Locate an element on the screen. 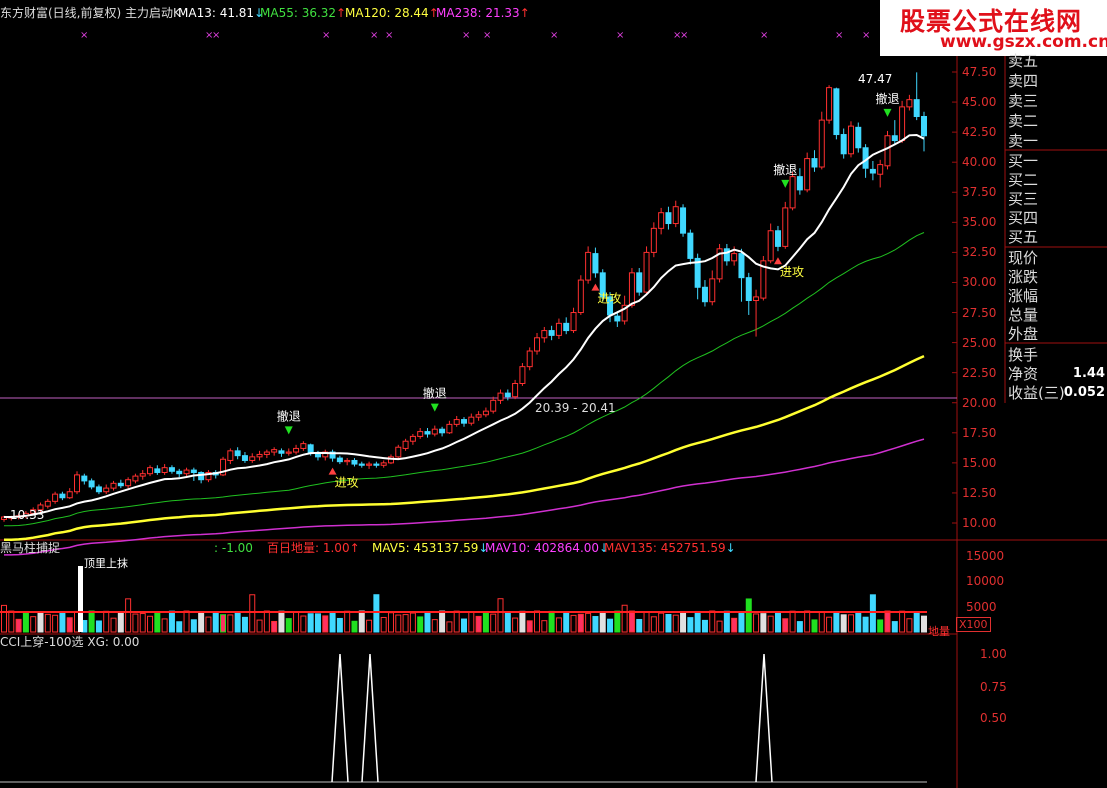 This screenshot has width=1107, height=788. price-tick: 40.00 is located at coordinates (979, 162).